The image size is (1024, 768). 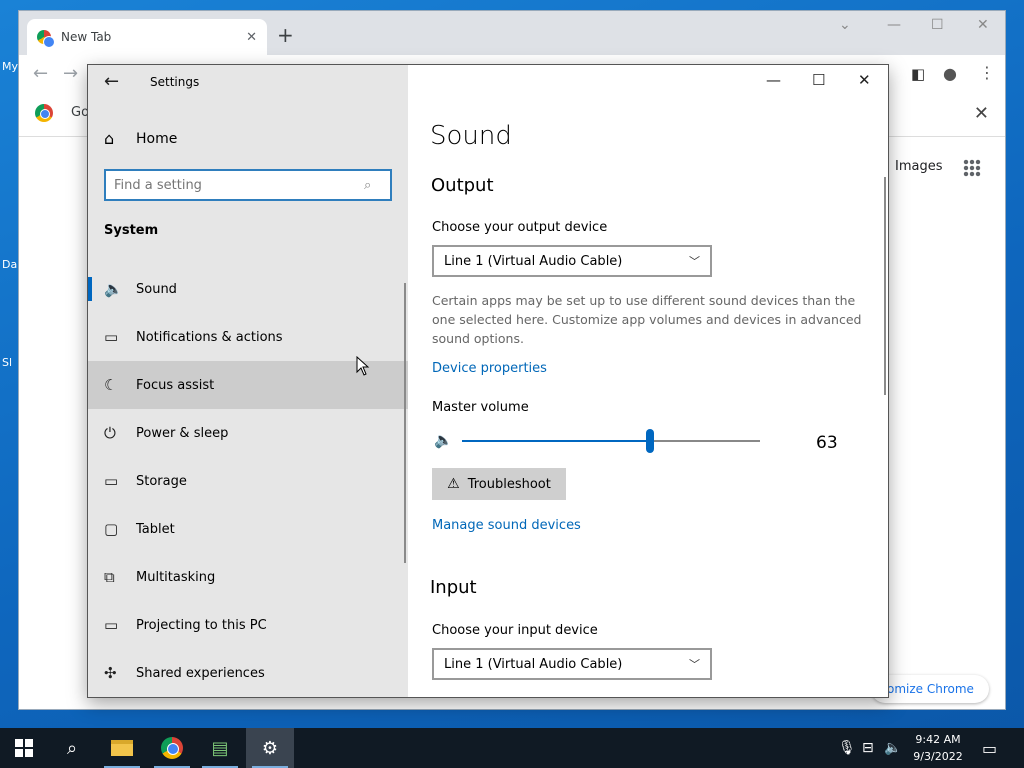 I want to click on sidebar-item: ▭ Projecting to this PC, so click(x=248, y=625).